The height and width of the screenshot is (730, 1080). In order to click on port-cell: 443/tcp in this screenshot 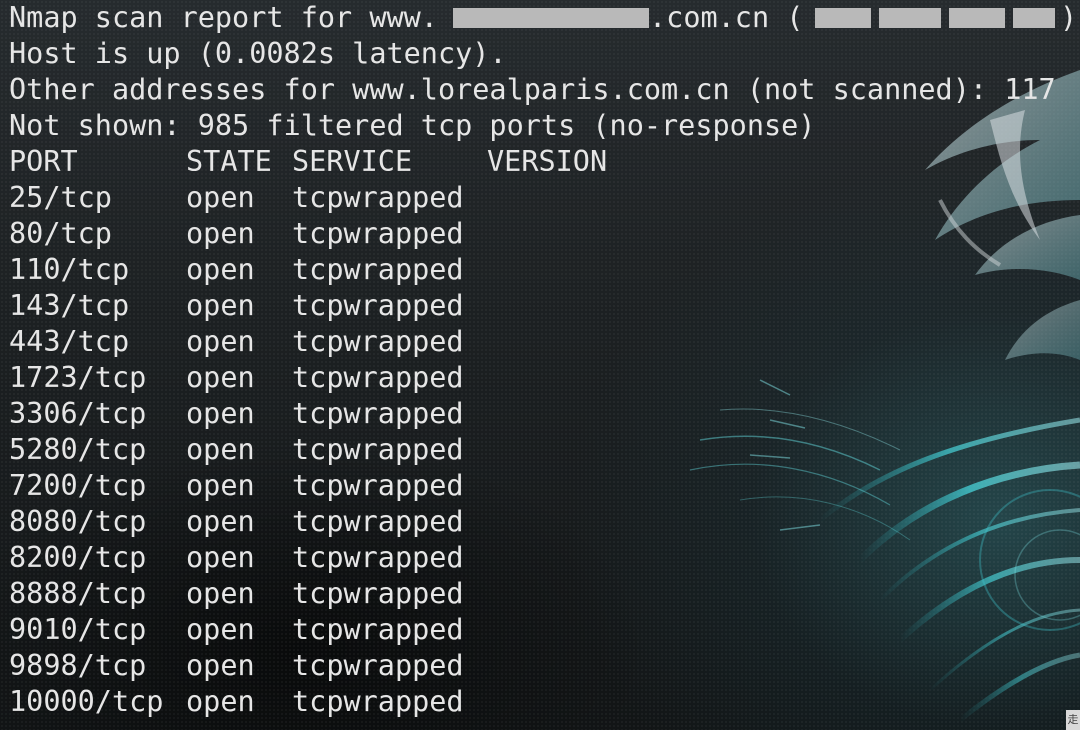, I will do `click(69, 341)`.